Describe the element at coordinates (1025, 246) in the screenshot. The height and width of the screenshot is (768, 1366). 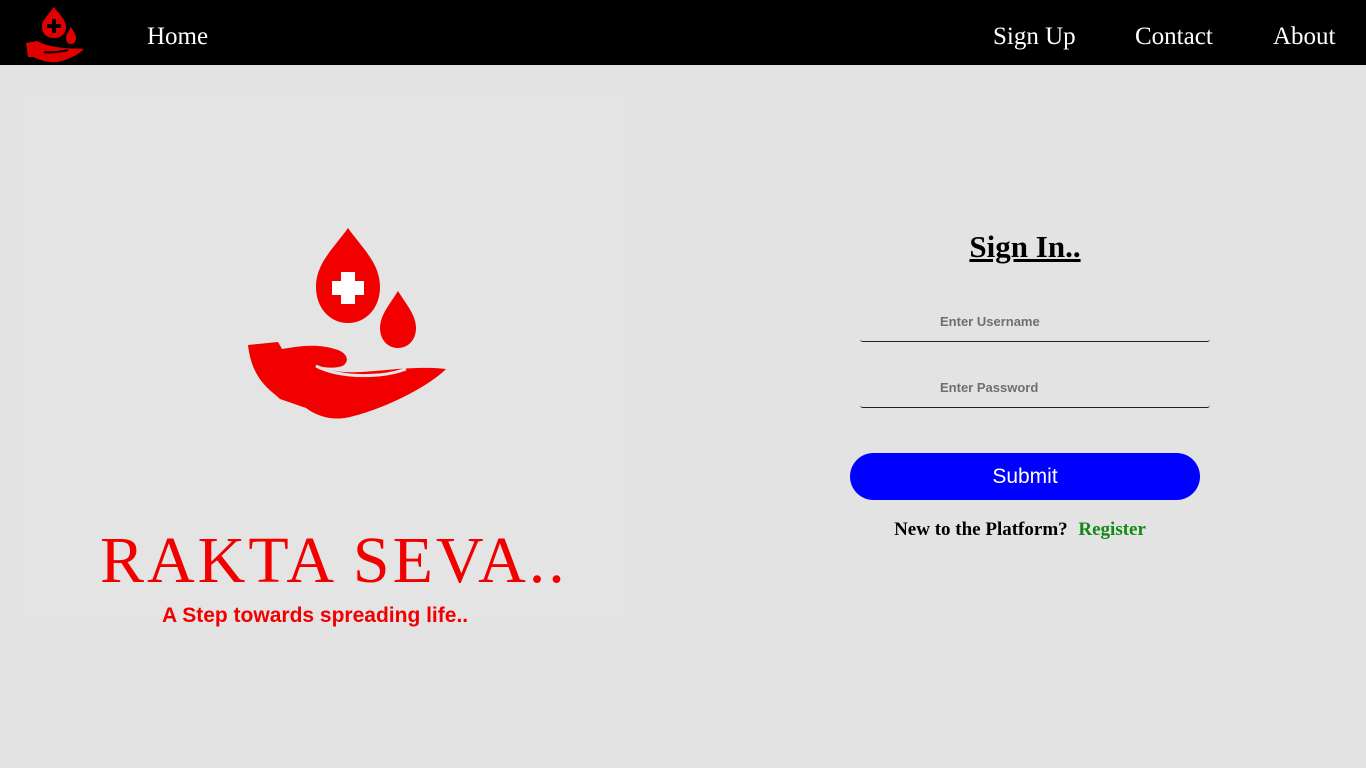
I see `signin-title: Sign In..` at that location.